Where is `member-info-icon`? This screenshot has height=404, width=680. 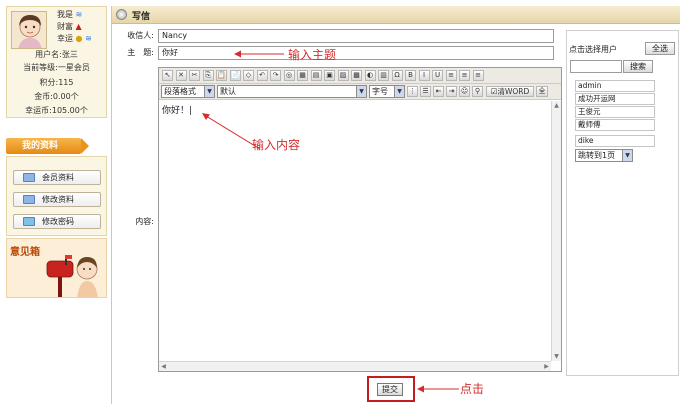 member-info-icon is located at coordinates (29, 177).